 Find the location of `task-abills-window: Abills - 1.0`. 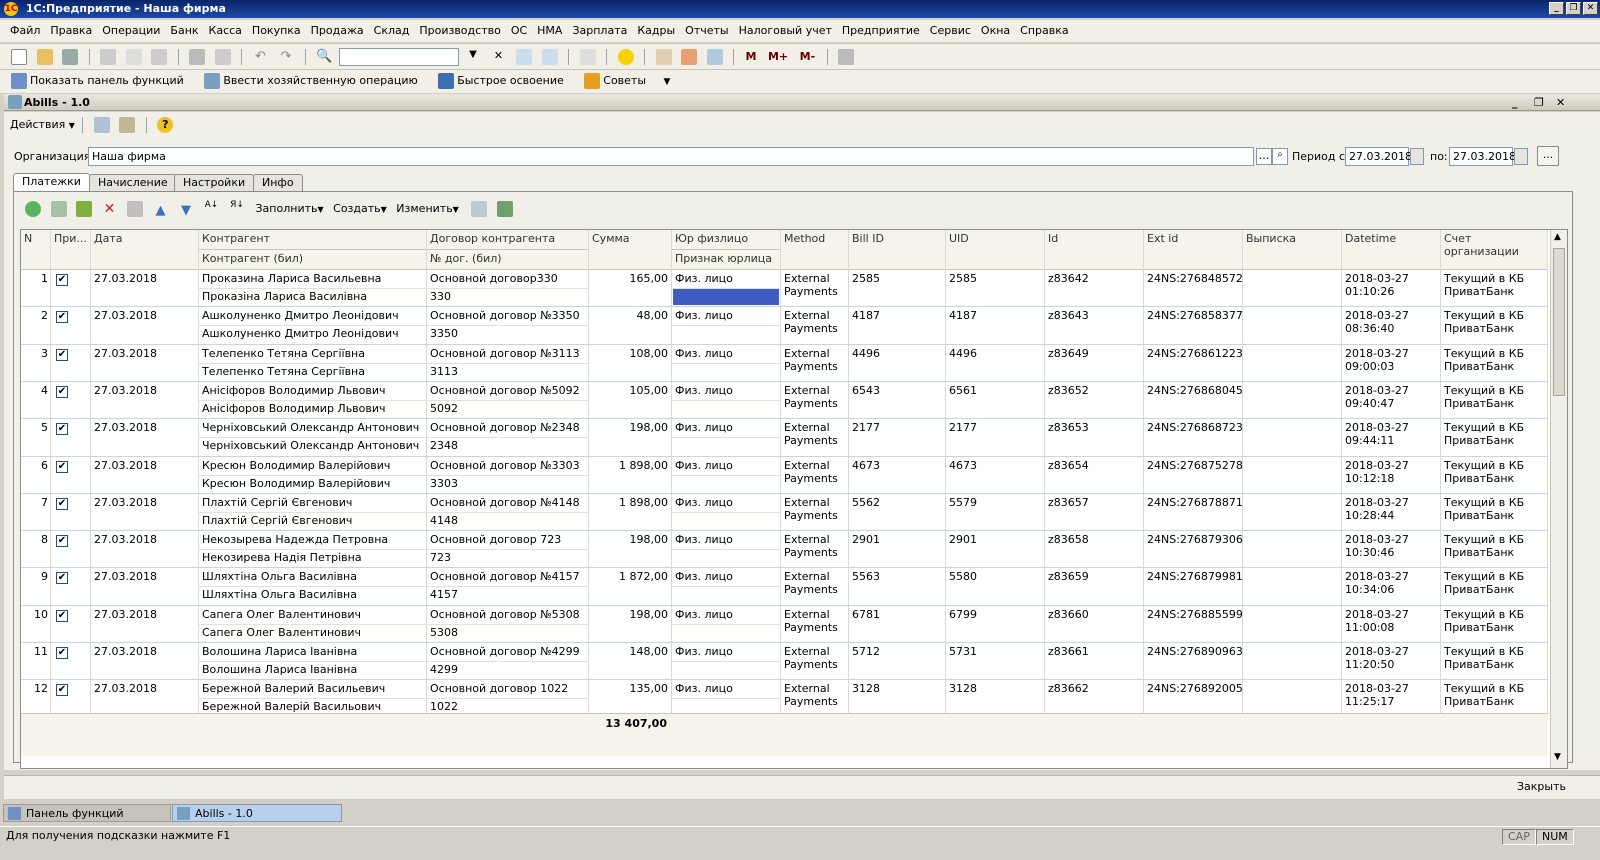

task-abills-window: Abills - 1.0 is located at coordinates (257, 813).